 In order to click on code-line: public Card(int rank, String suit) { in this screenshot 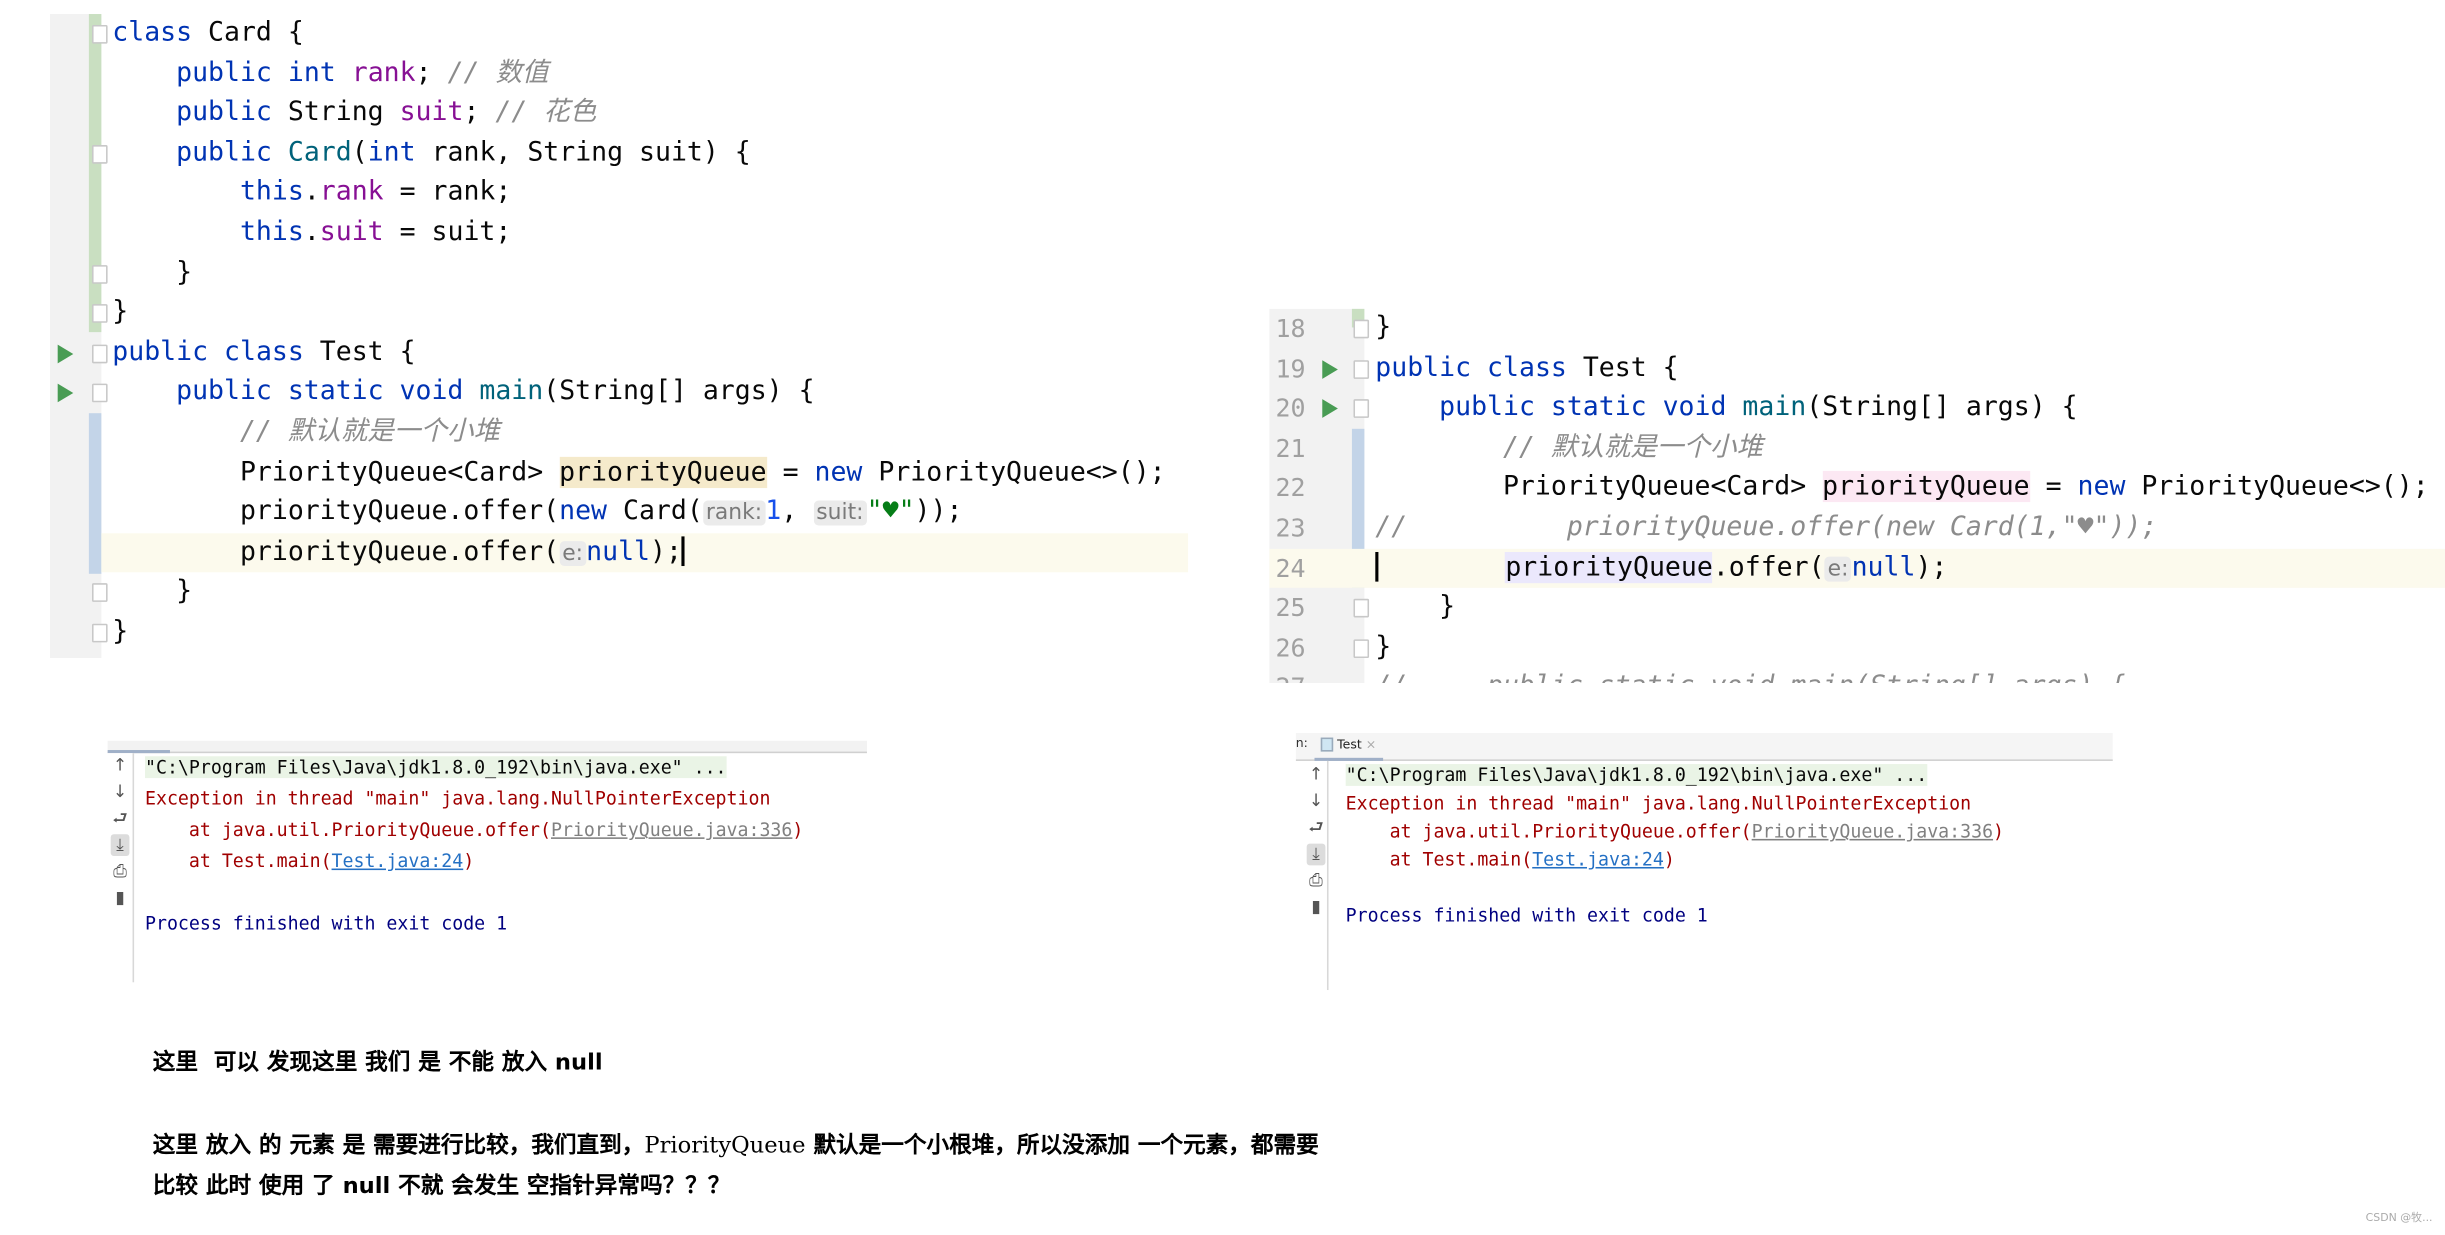, I will do `click(619, 154)`.